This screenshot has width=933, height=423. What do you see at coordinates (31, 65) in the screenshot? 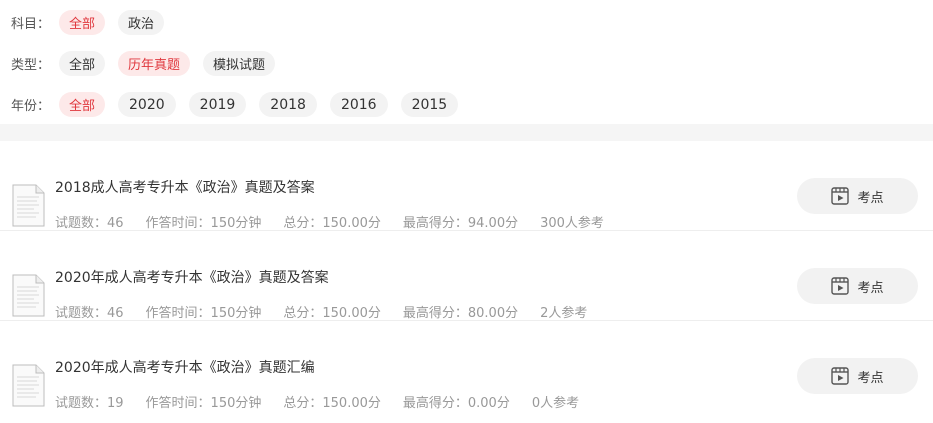
I see `filter-label-type: 类型：` at bounding box center [31, 65].